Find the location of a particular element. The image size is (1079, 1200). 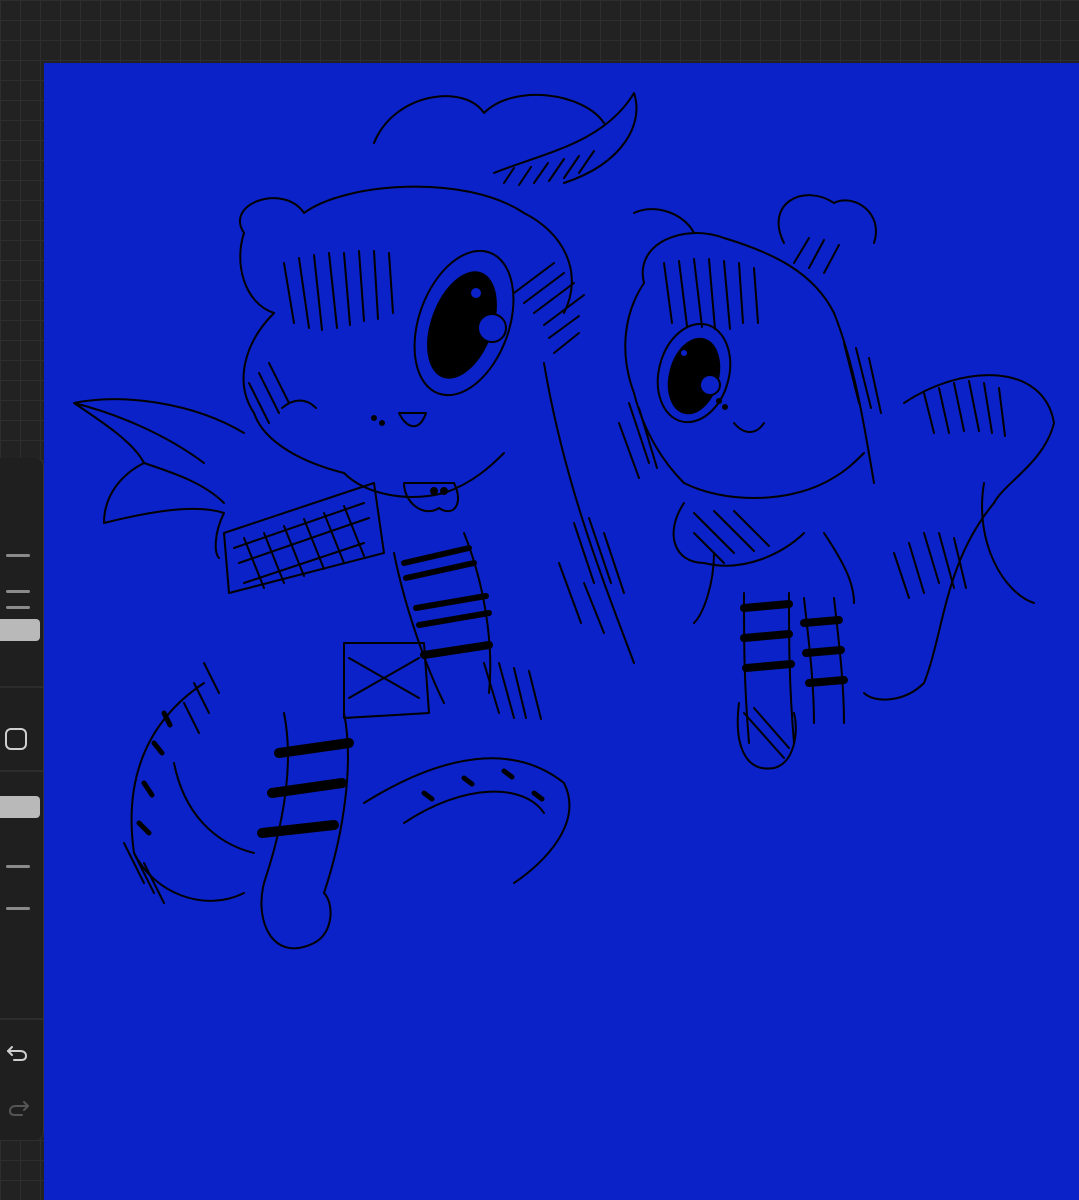

undo-icon is located at coordinates (18, 1052).